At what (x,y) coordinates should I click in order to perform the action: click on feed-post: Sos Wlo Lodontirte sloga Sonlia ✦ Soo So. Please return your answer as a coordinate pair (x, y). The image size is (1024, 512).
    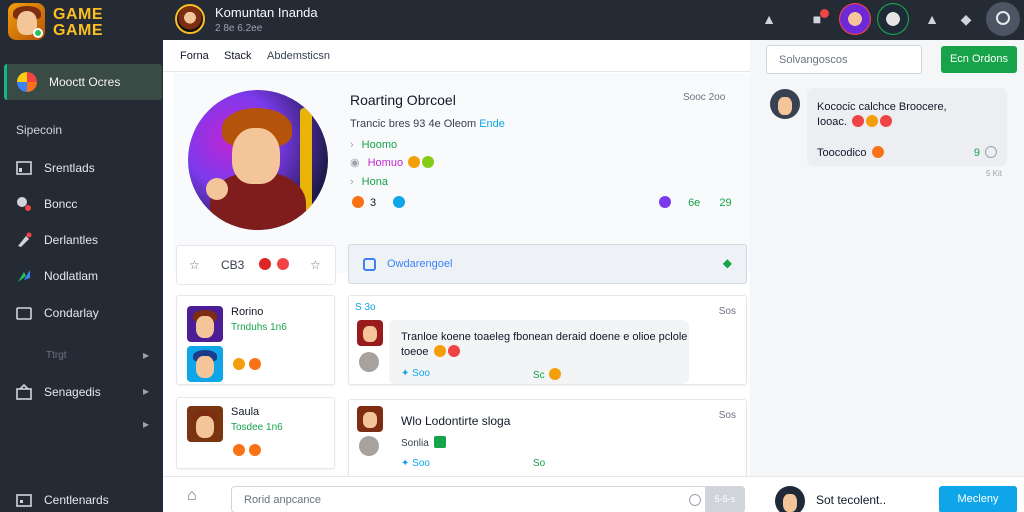
    Looking at the image, I should click on (547, 438).